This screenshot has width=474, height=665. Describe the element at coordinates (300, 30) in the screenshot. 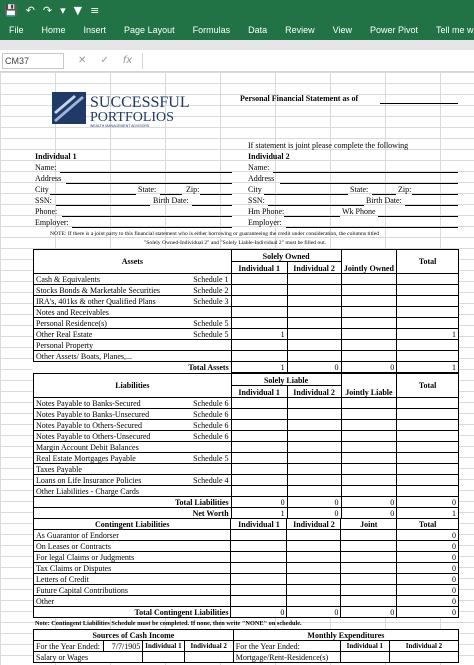

I see `ribbon-tab-review: Review` at that location.